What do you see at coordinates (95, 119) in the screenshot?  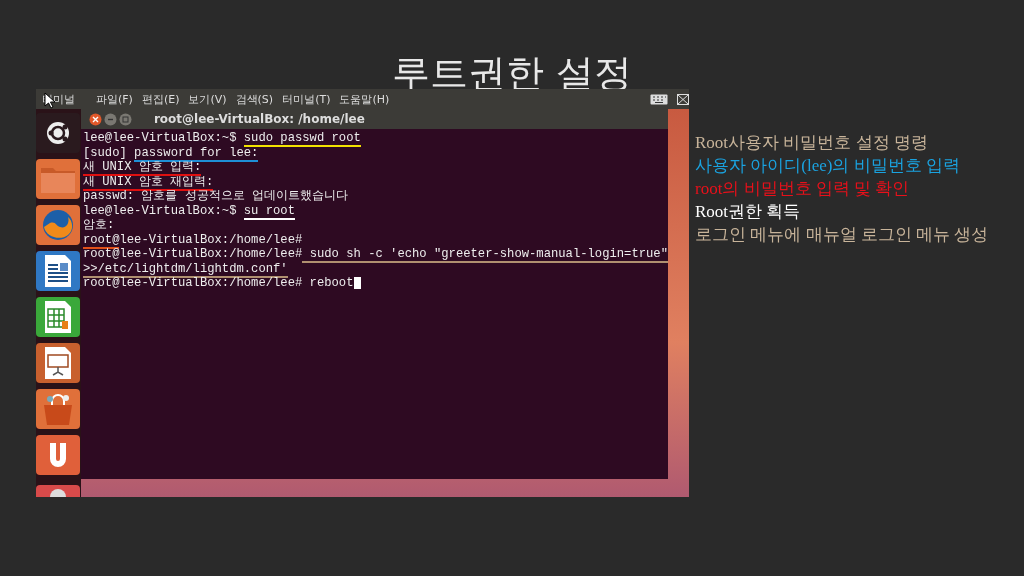 I see `close-icon` at bounding box center [95, 119].